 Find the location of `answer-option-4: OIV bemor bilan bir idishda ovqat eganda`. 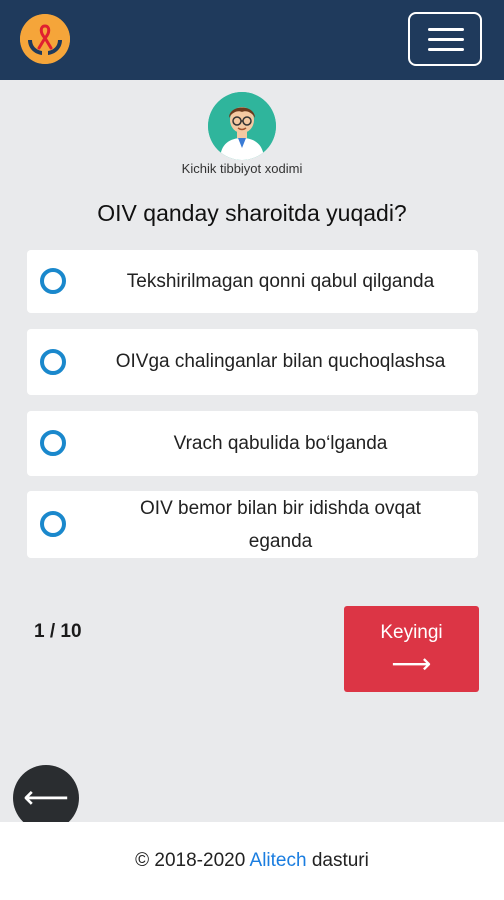

answer-option-4: OIV bemor bilan bir idishda ovqat eganda is located at coordinates (252, 524).